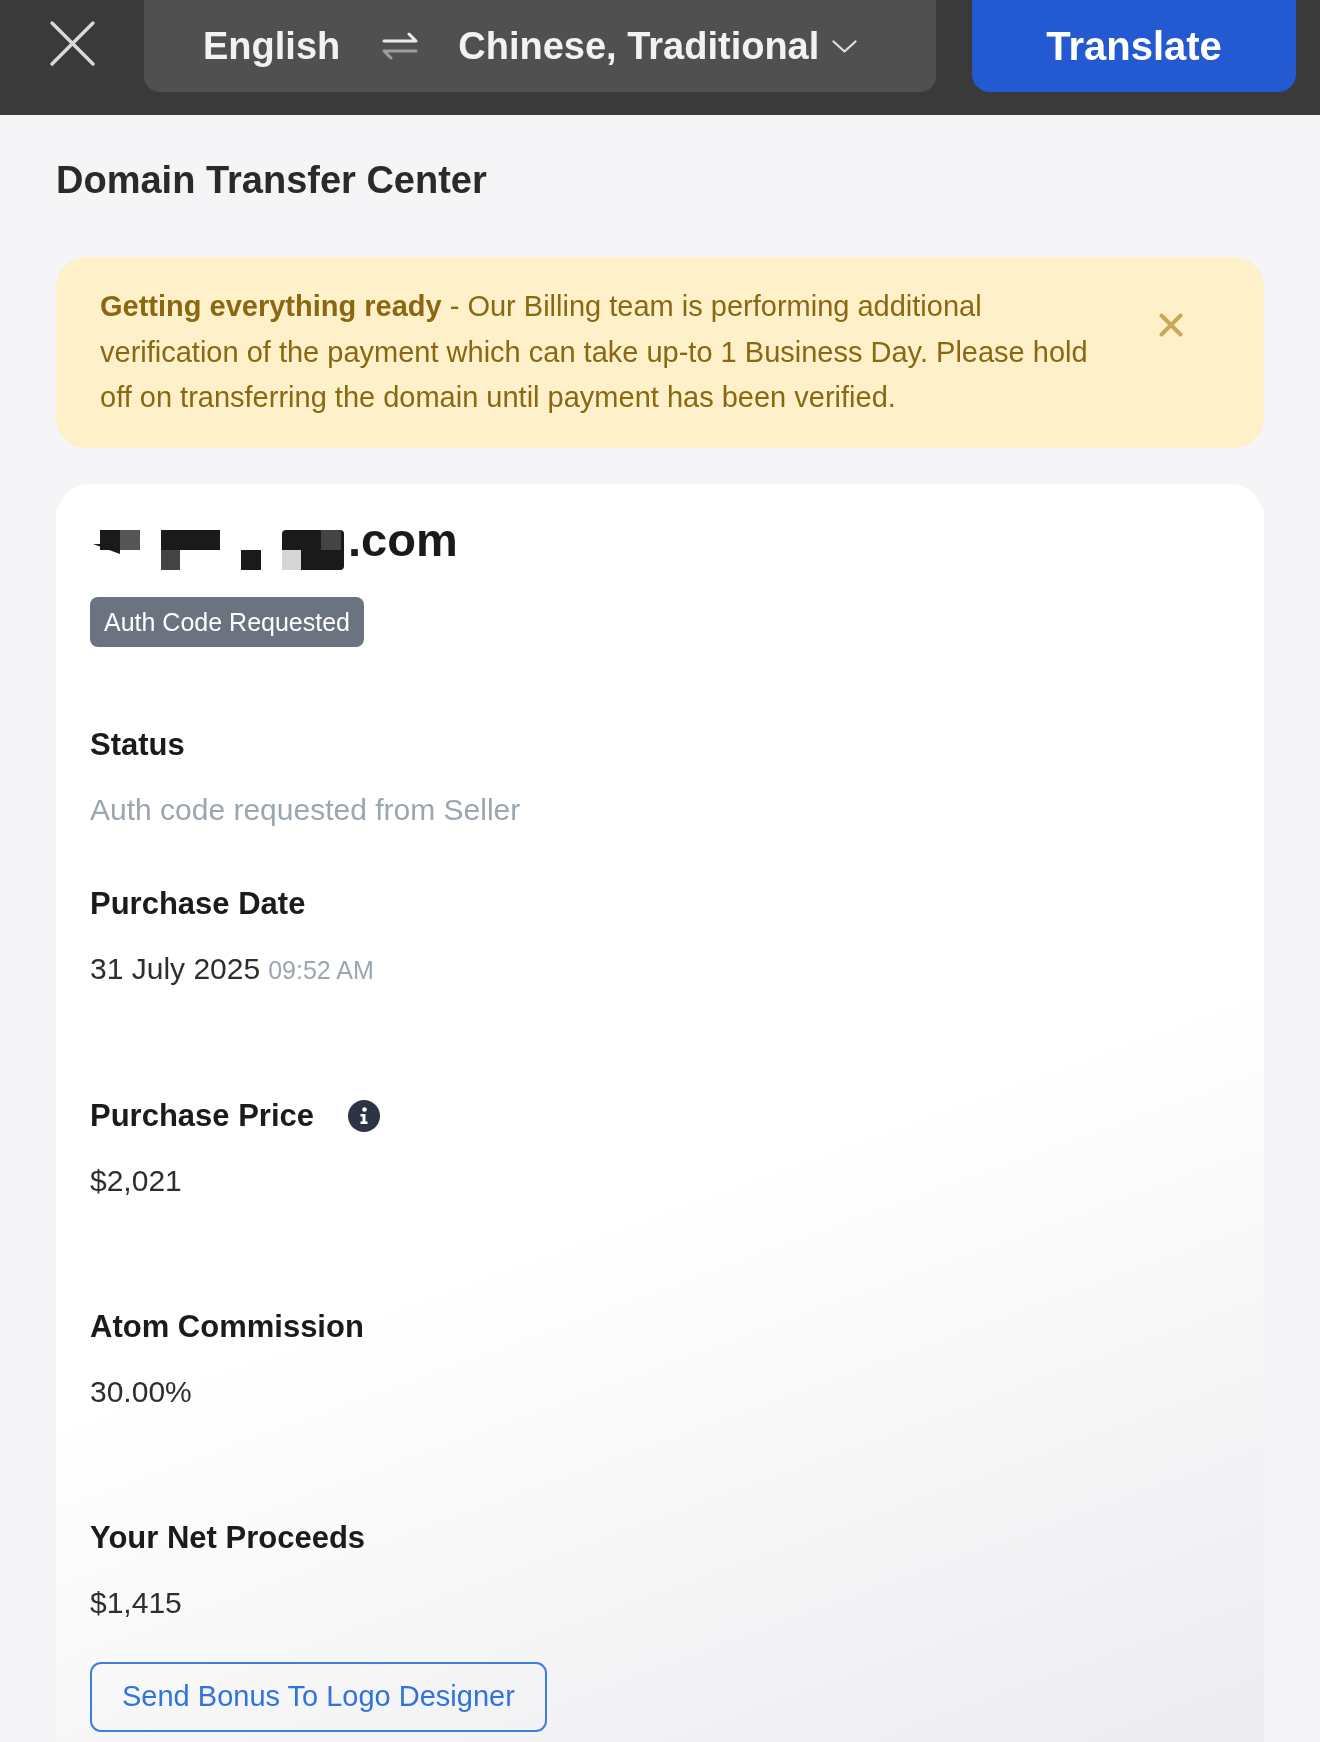  I want to click on field-label: Purchase Price, so click(202, 1115).